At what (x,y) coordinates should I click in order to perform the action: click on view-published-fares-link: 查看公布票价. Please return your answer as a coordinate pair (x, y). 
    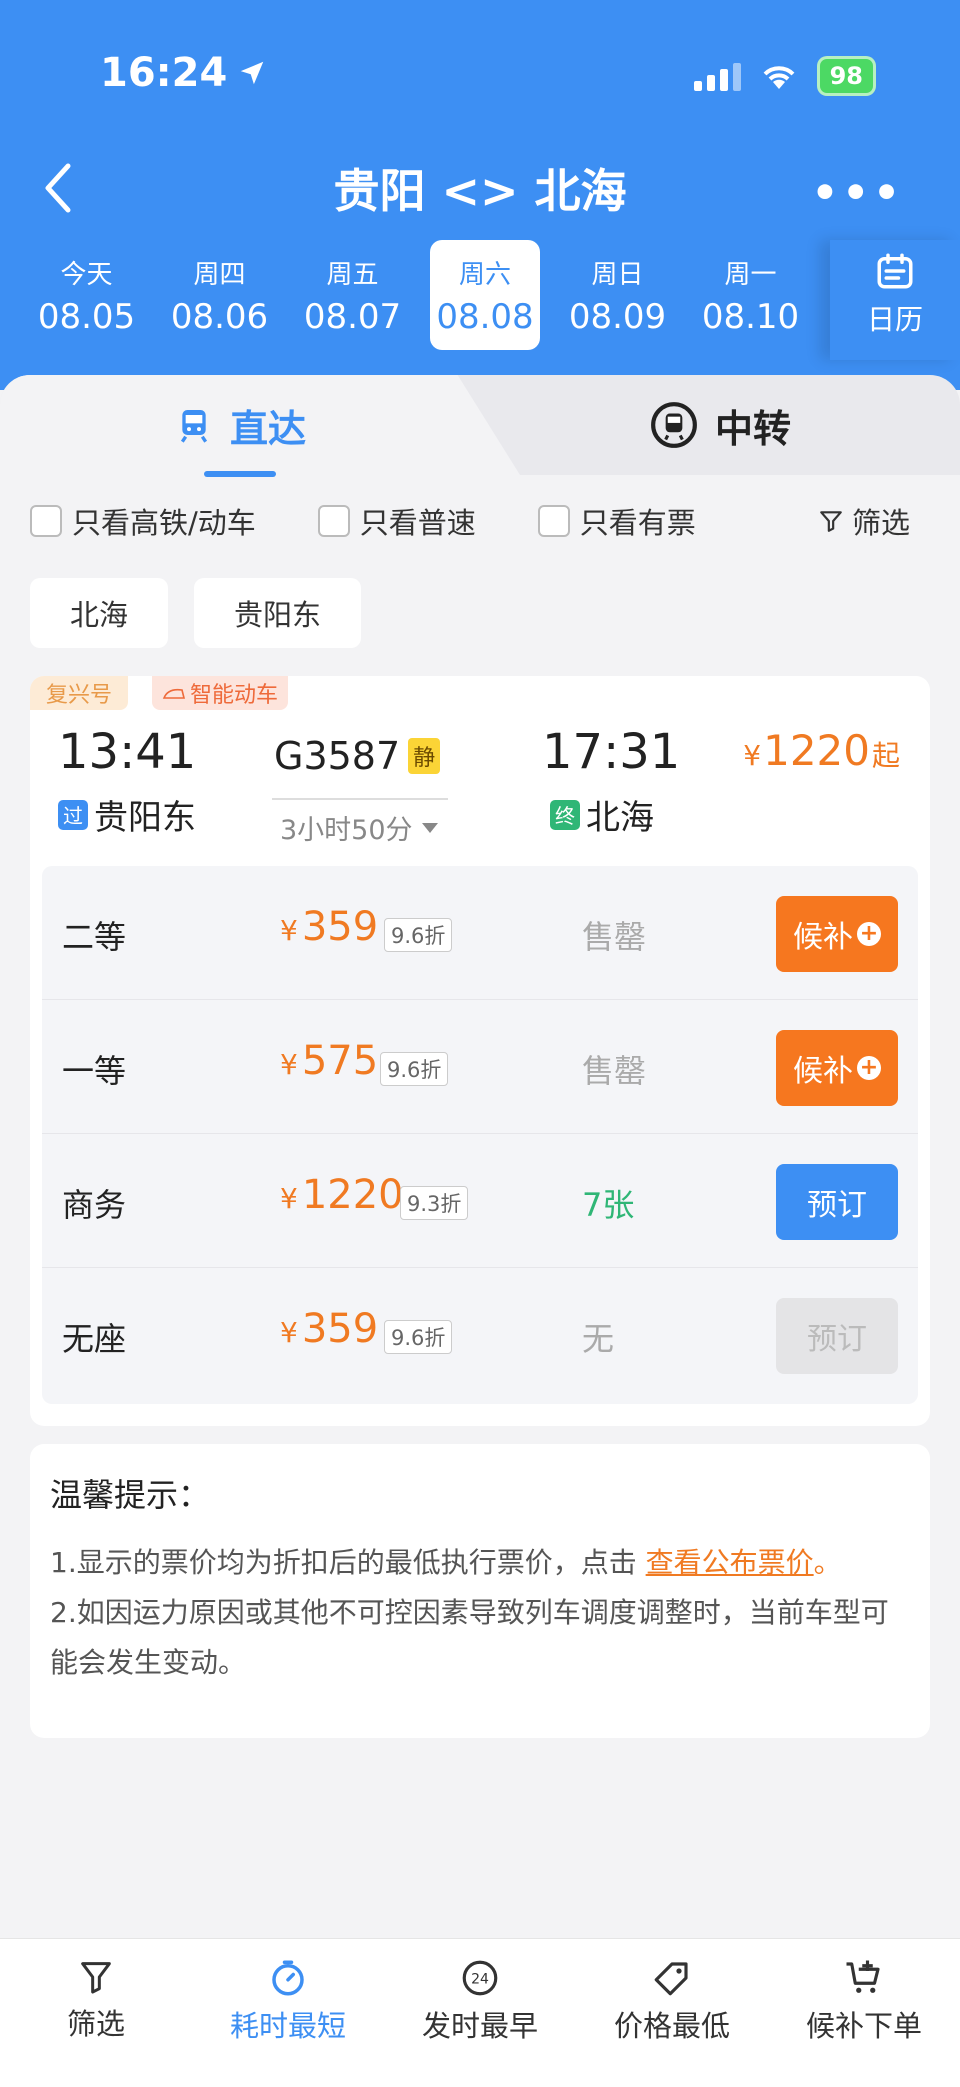
    Looking at the image, I should click on (730, 1562).